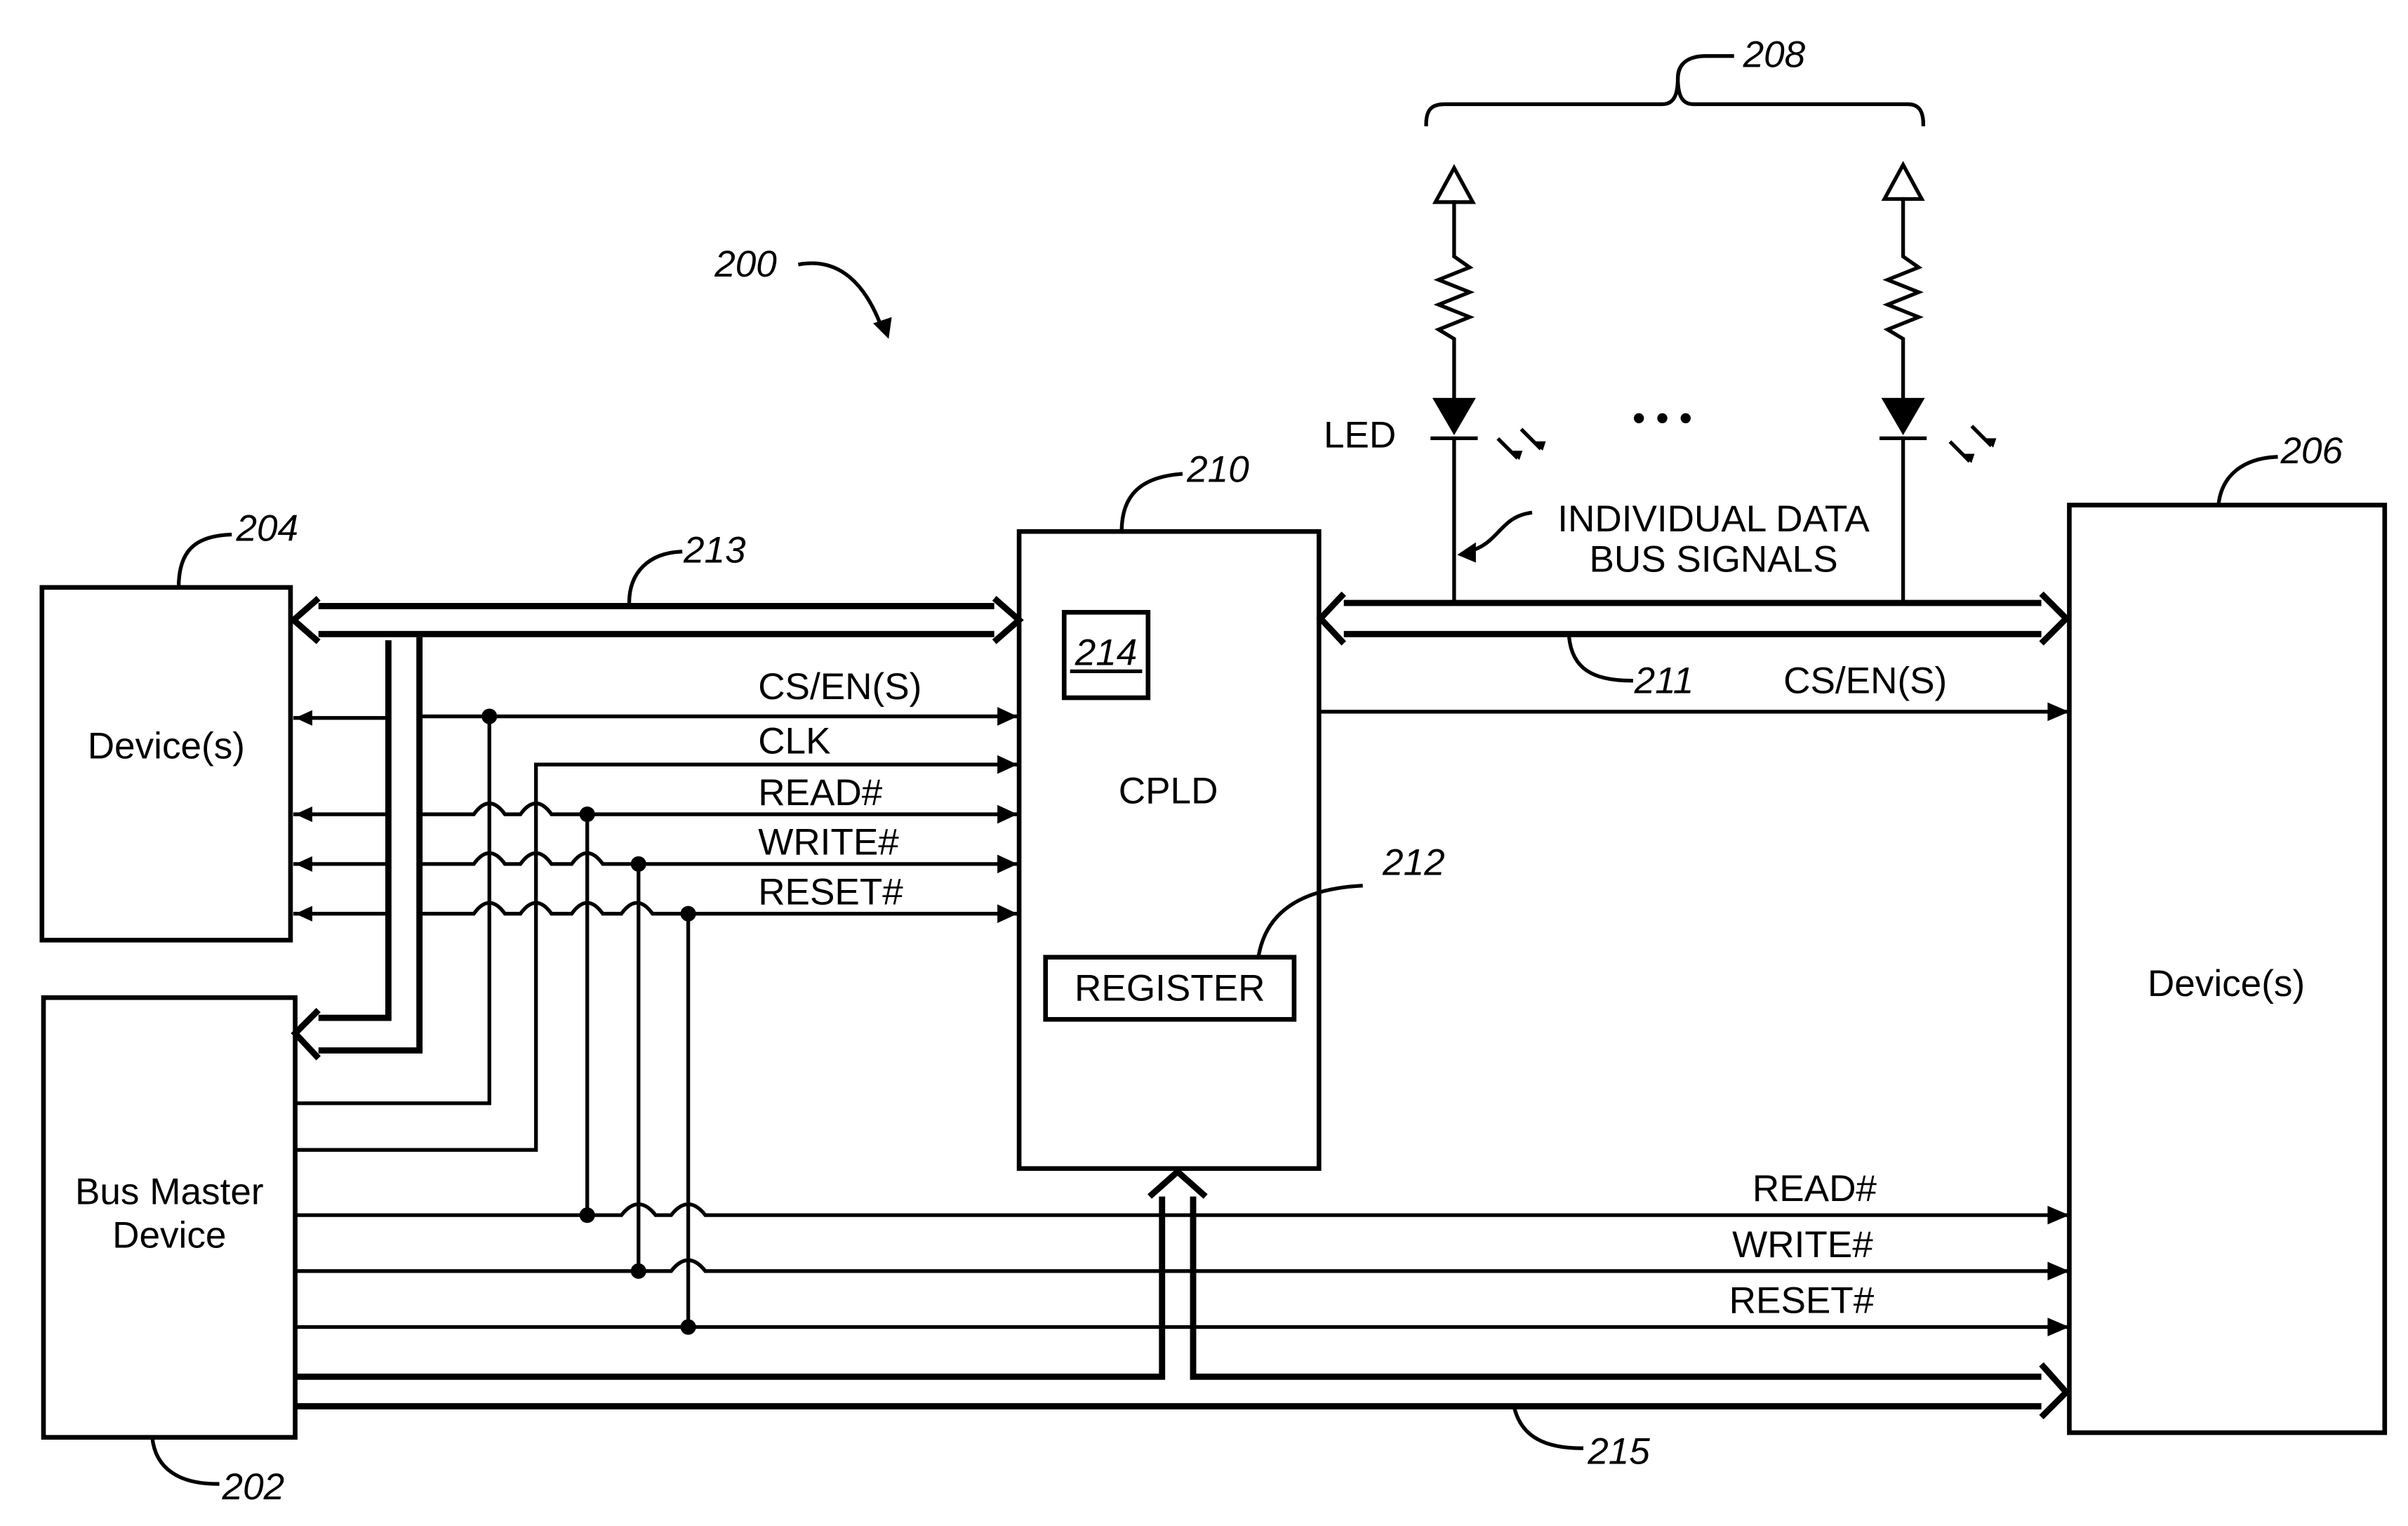 This screenshot has width=2408, height=1526. What do you see at coordinates (1903, 298) in the screenshot?
I see `resistor-right-icon` at bounding box center [1903, 298].